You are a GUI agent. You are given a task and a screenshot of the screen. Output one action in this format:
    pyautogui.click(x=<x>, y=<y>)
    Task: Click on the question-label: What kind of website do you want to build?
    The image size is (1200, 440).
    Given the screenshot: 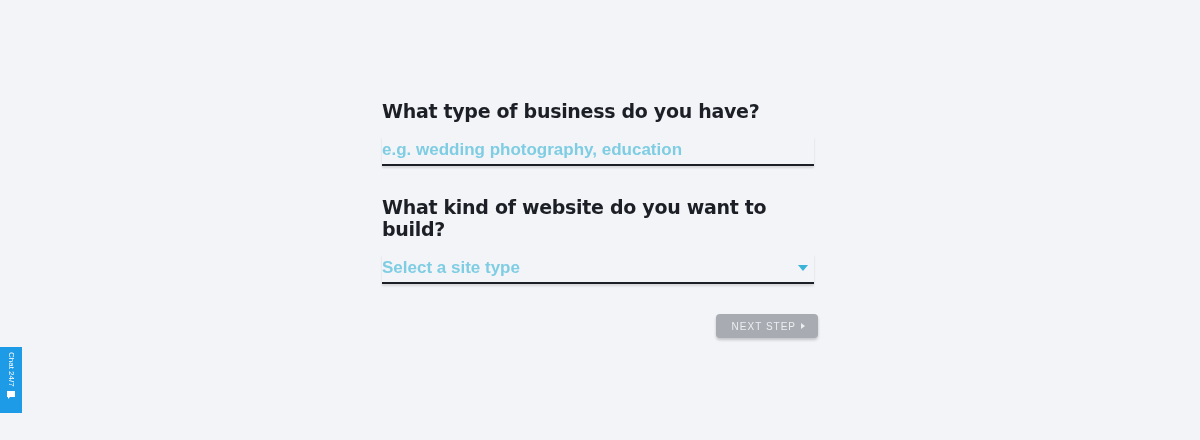 What is the action you would take?
    pyautogui.click(x=575, y=218)
    